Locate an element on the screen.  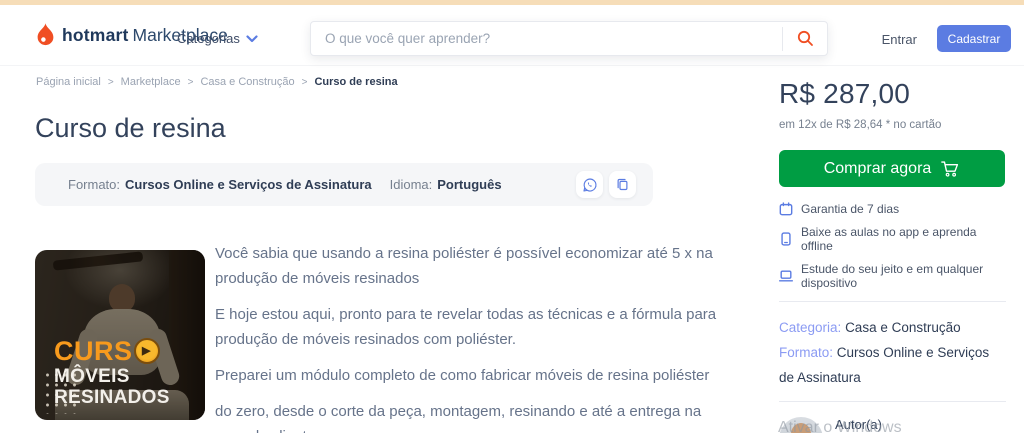
signup-button: Cadastrar is located at coordinates (974, 38).